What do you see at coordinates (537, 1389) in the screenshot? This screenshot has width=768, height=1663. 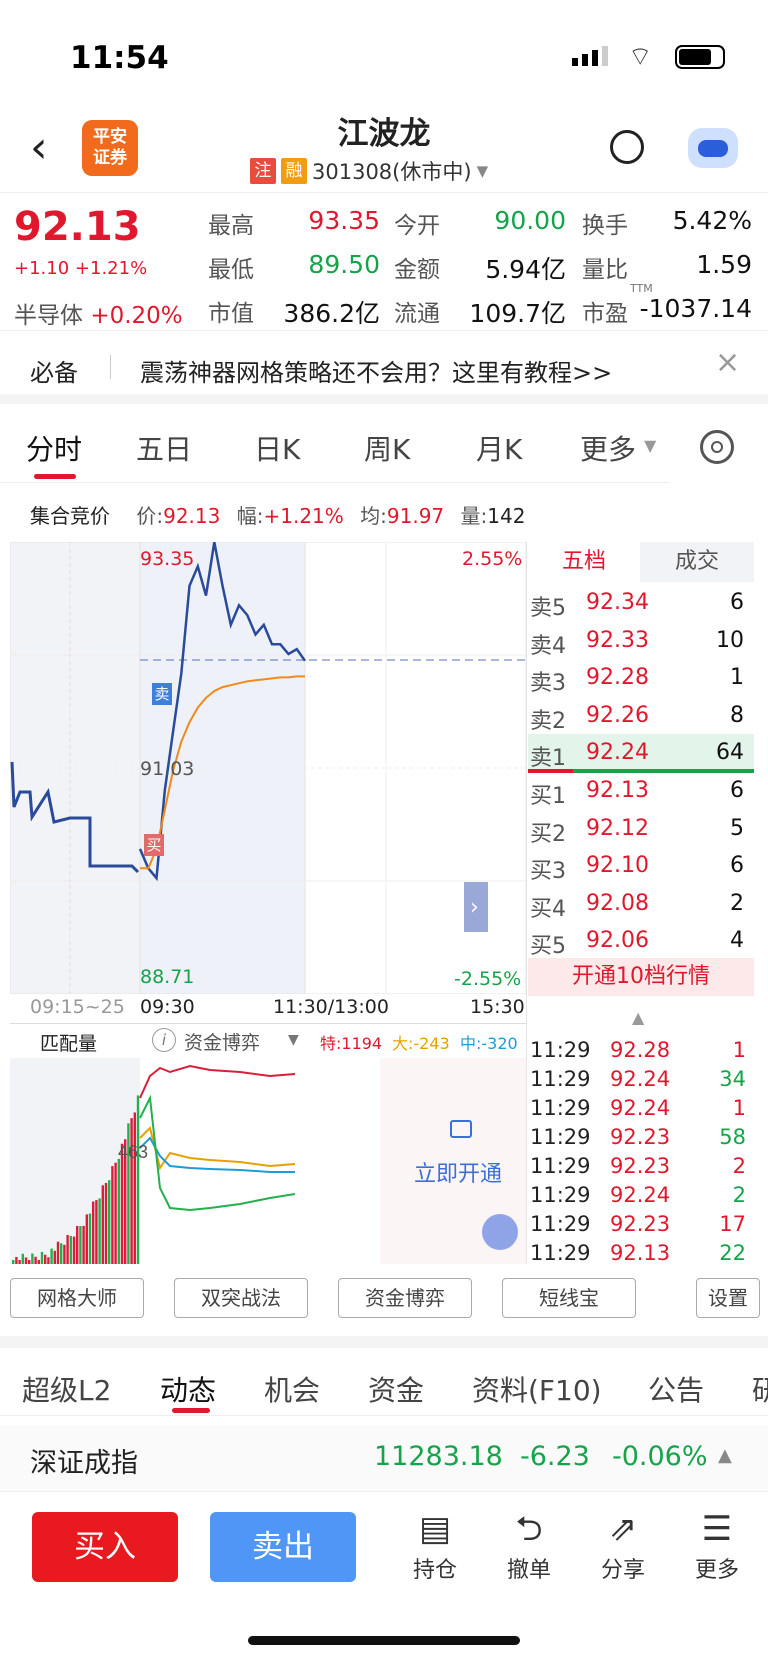 I see `tab-f10: 资料(F10)` at bounding box center [537, 1389].